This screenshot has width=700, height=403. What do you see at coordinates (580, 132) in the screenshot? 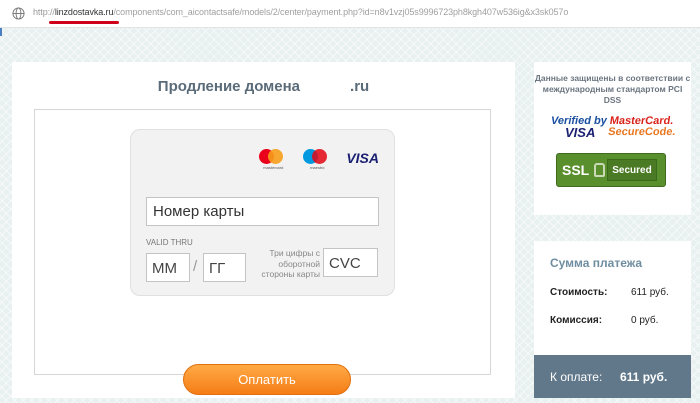
I see `verified-visa-text: VISA` at bounding box center [580, 132].